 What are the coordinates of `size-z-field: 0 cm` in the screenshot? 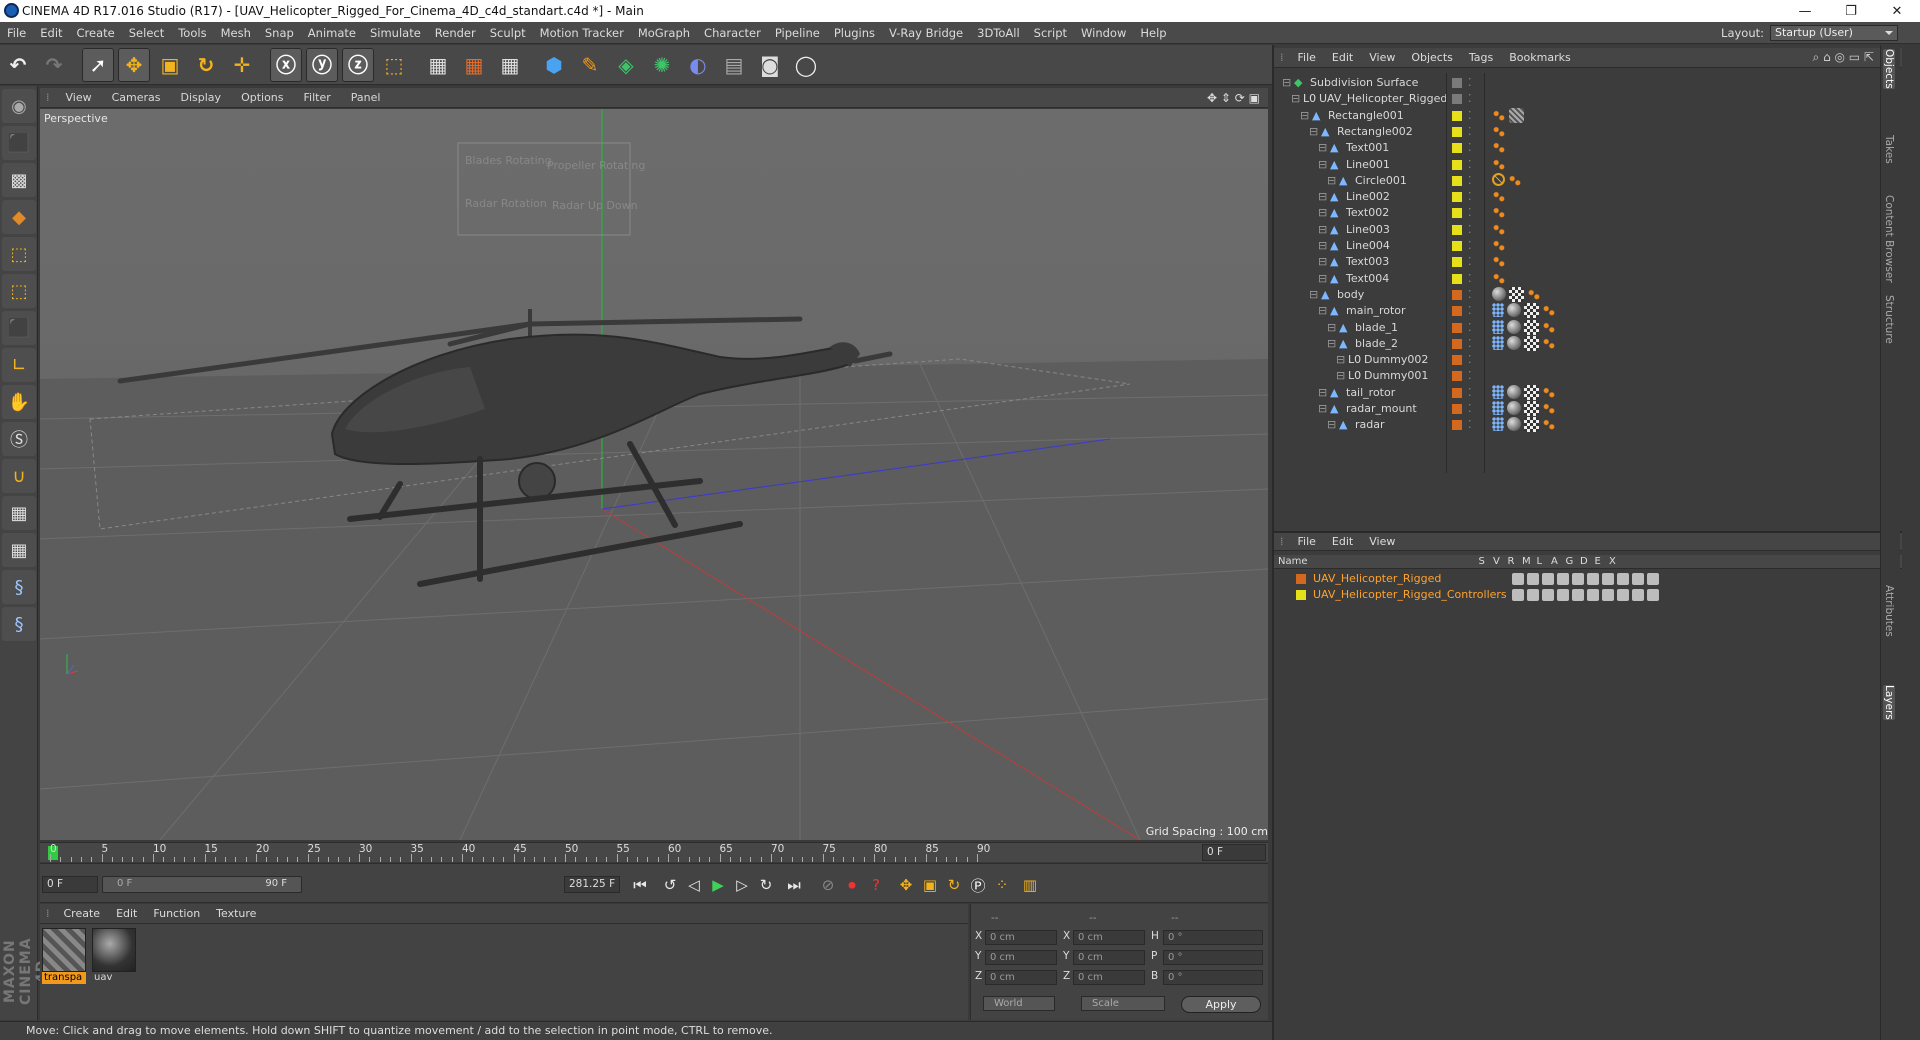 It's located at (1109, 977).